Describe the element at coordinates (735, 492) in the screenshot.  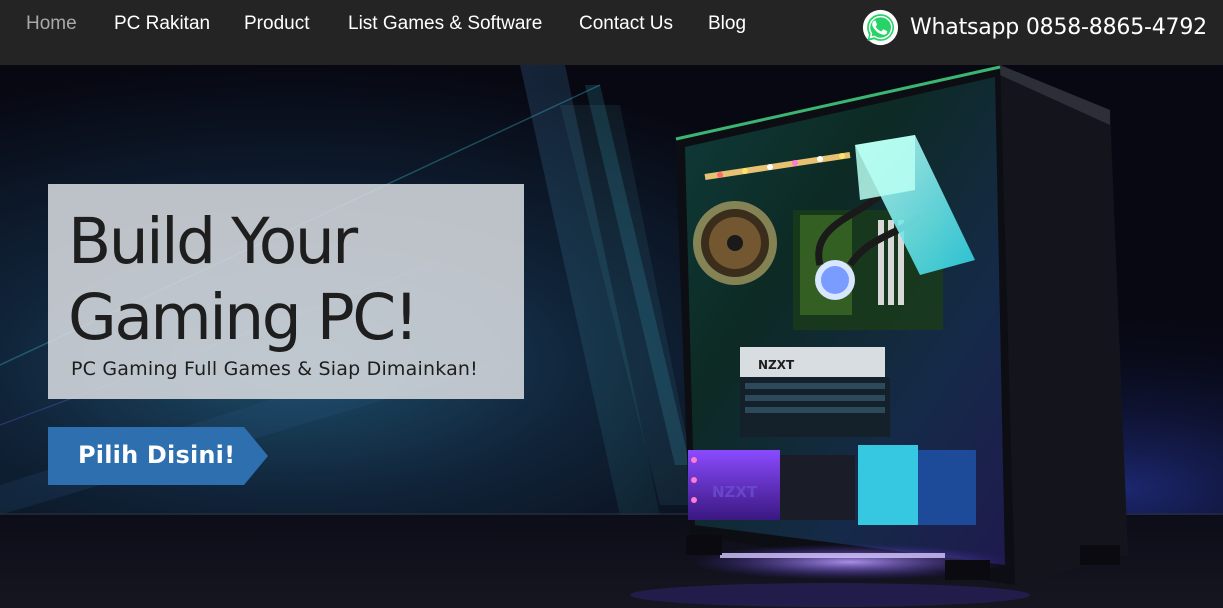
I see `case-brand-logo: NZXT` at that location.